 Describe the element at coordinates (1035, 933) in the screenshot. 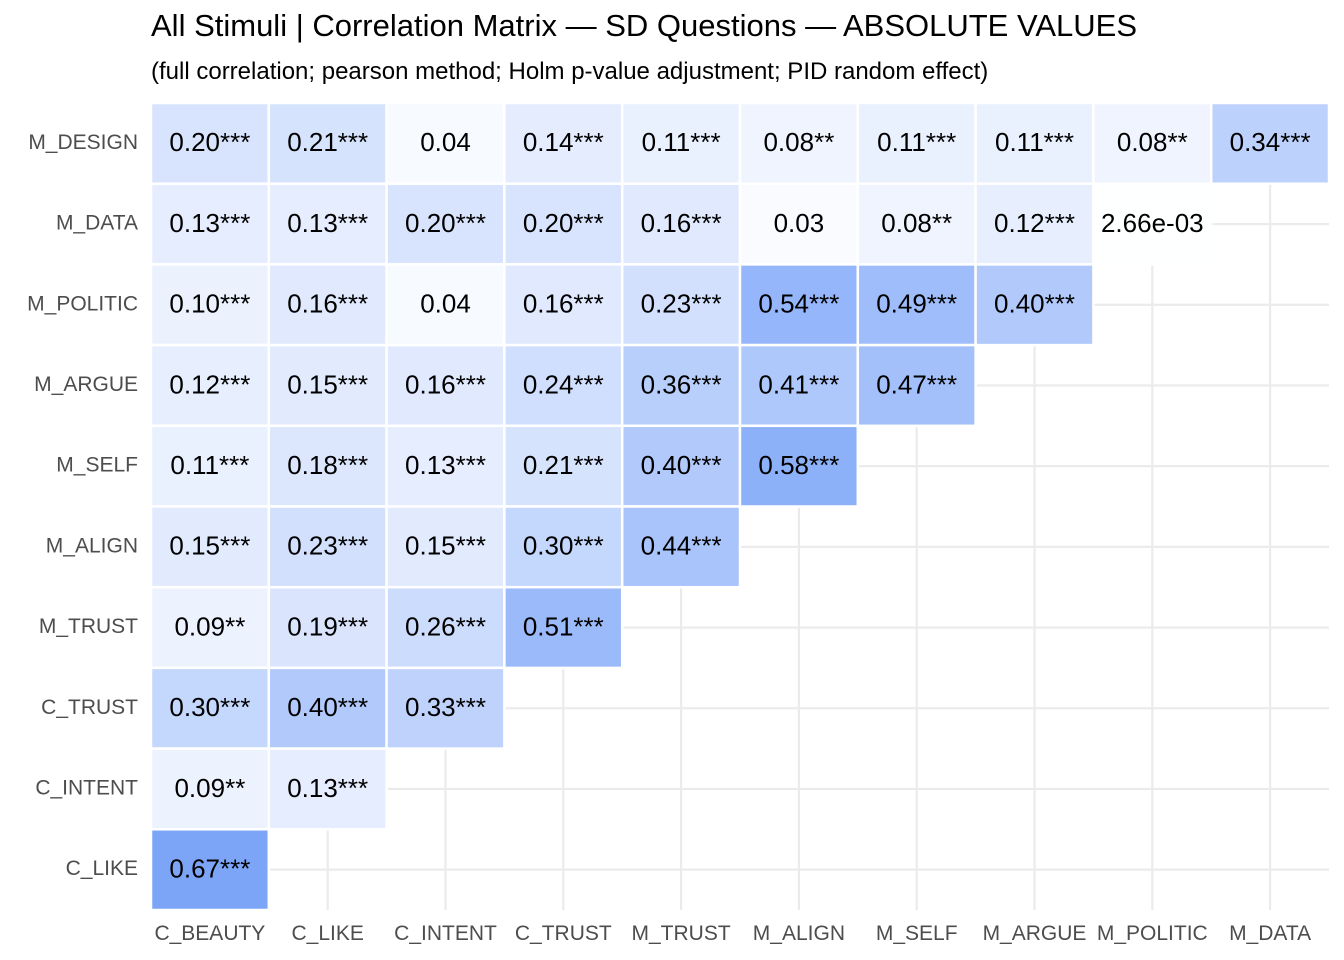

I see `x-tick-label: M_ARGUE` at that location.